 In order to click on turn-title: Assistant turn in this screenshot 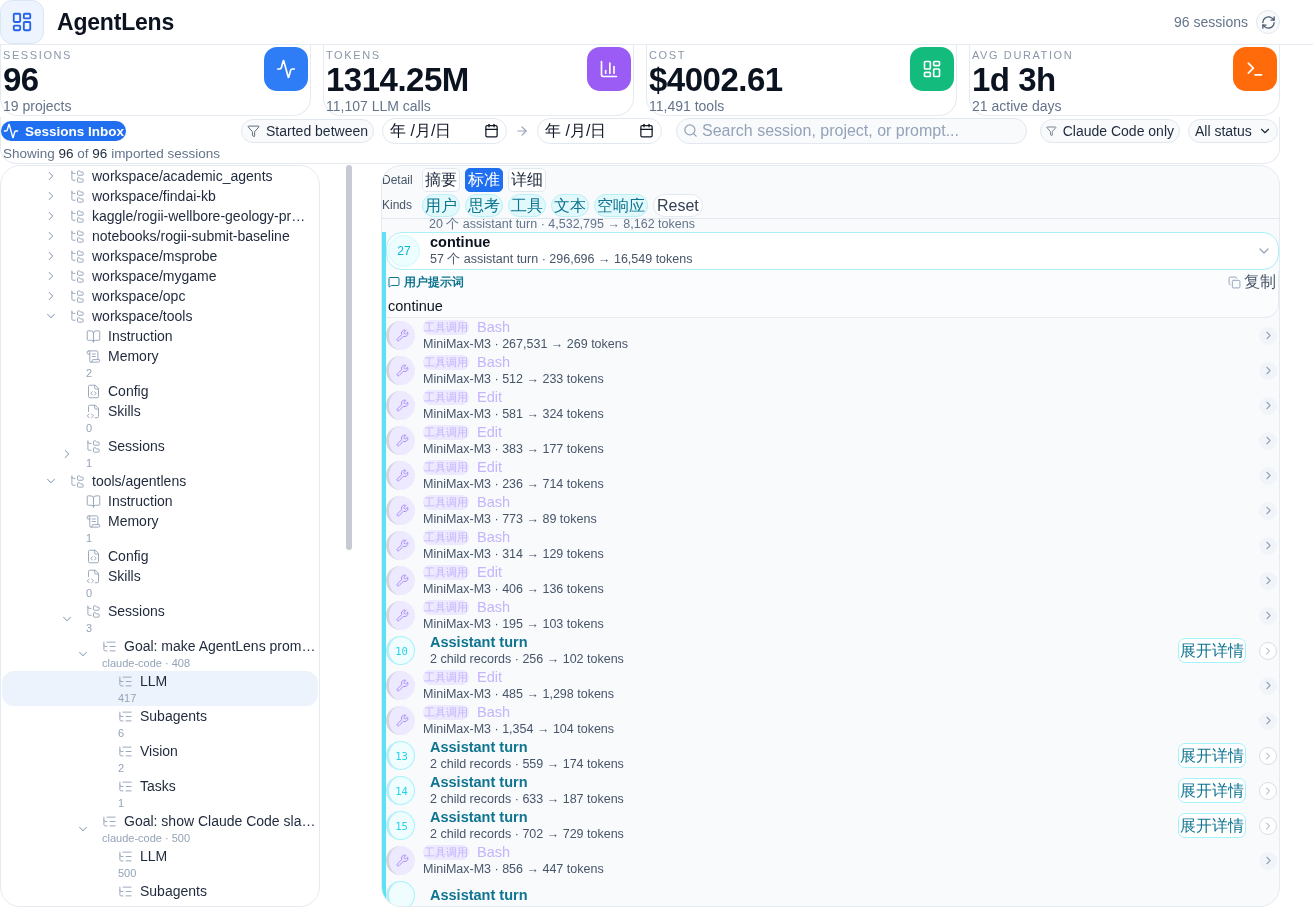, I will do `click(479, 782)`.